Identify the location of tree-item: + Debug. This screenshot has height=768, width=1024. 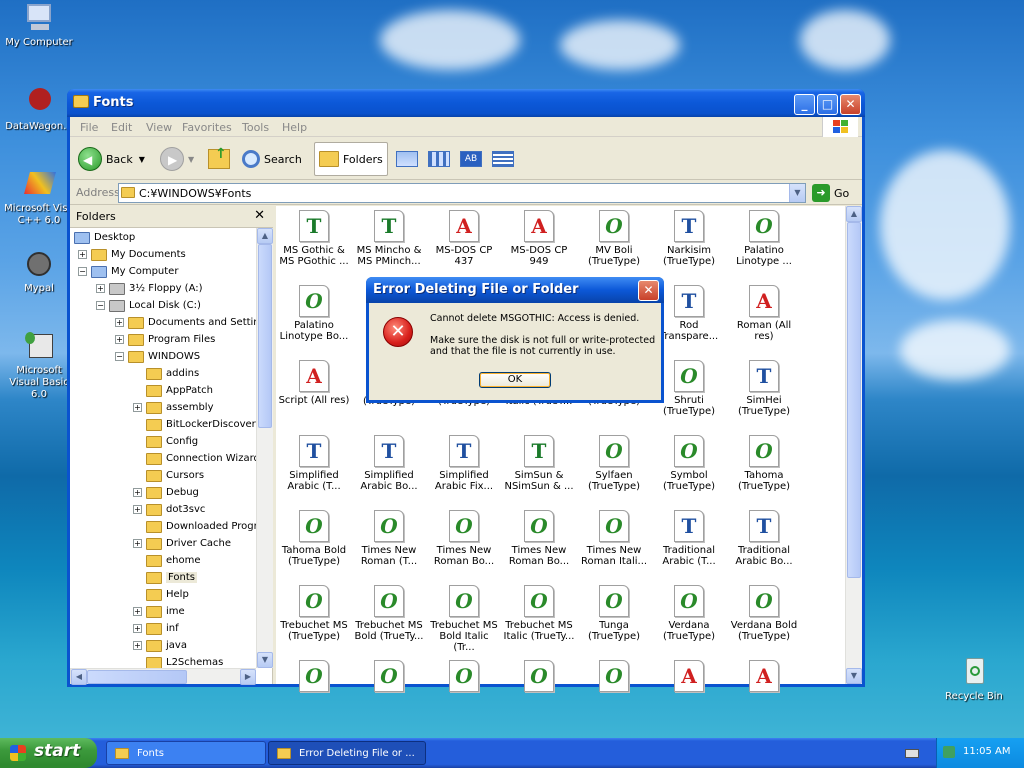
(166, 492).